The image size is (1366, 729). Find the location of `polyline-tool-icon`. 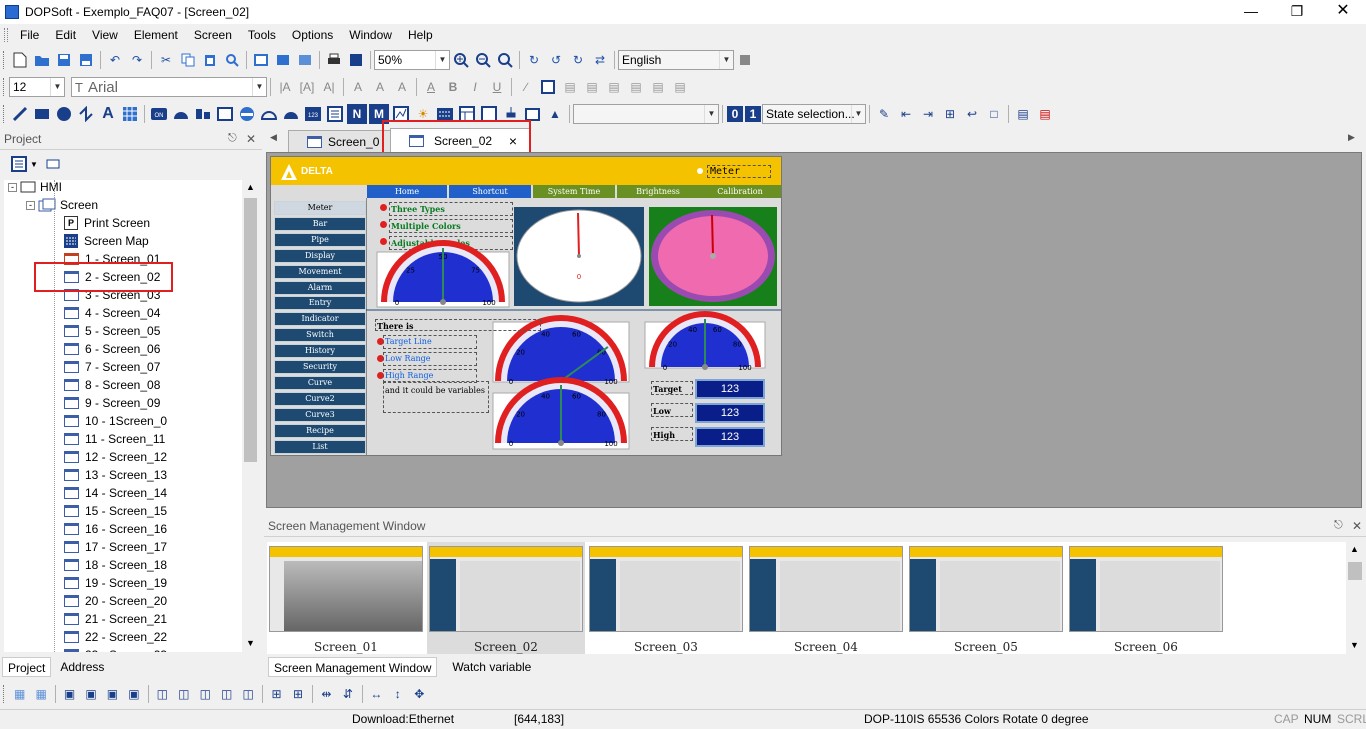

polyline-tool-icon is located at coordinates (86, 114).